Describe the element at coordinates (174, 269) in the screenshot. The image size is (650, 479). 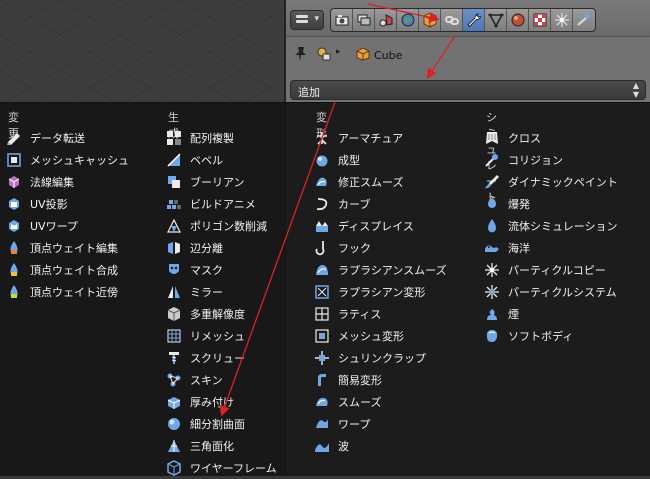
I see `mask-icon` at that location.